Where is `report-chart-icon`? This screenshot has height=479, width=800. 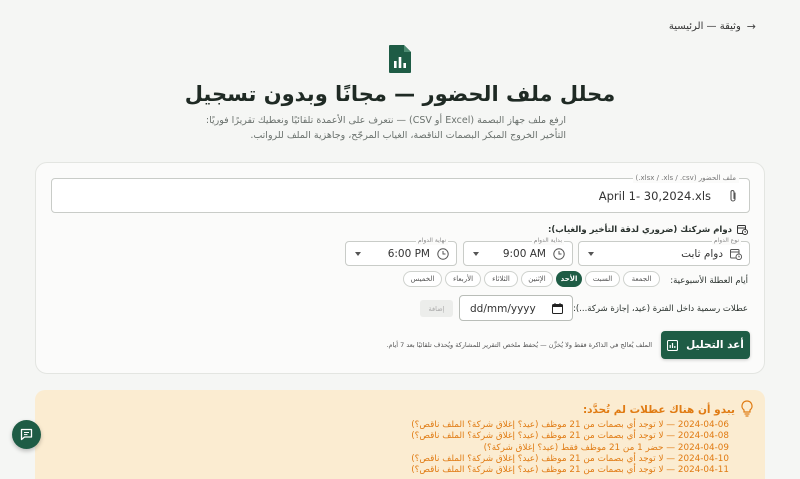 report-chart-icon is located at coordinates (400, 59).